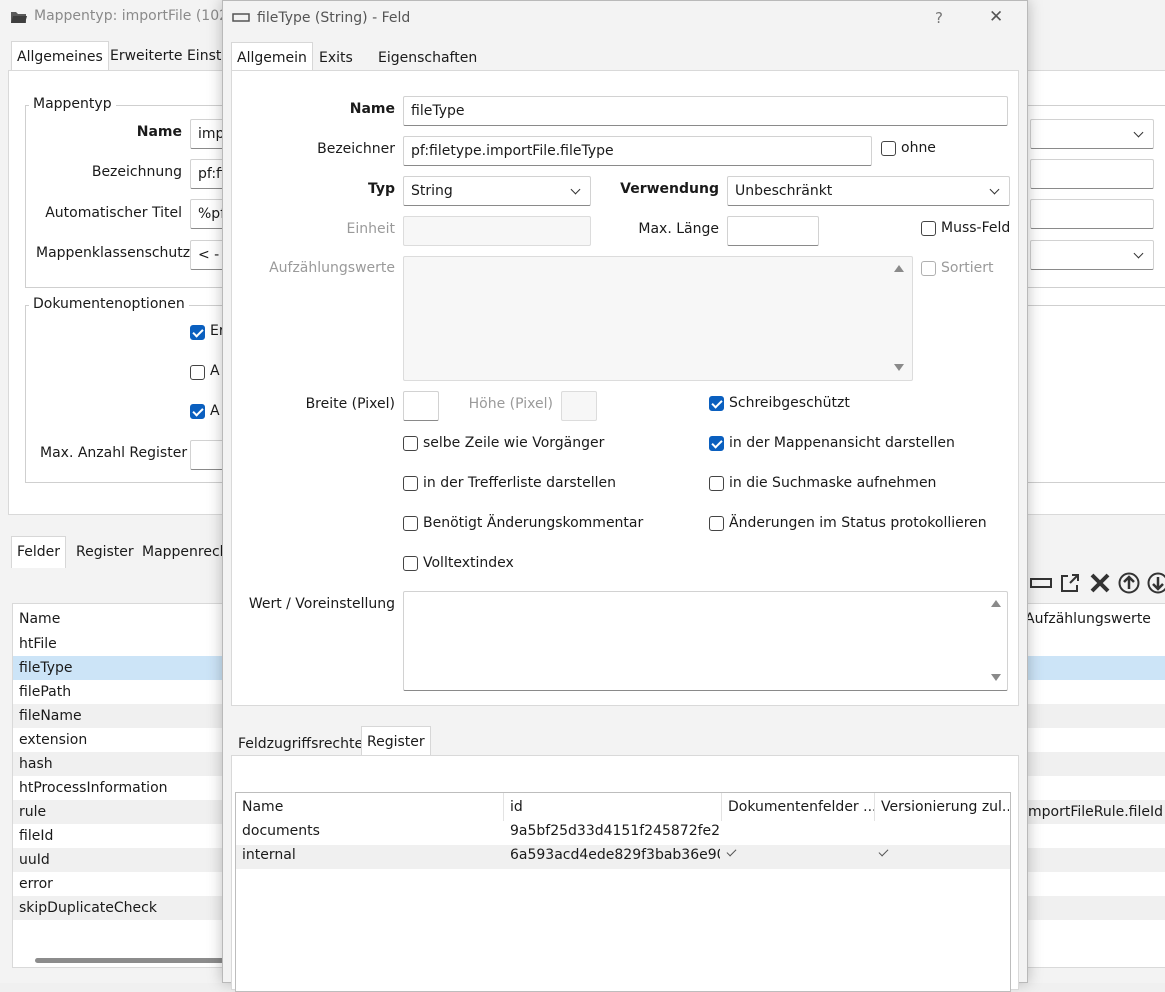  I want to click on status-protokoll-checkbox, so click(716, 523).